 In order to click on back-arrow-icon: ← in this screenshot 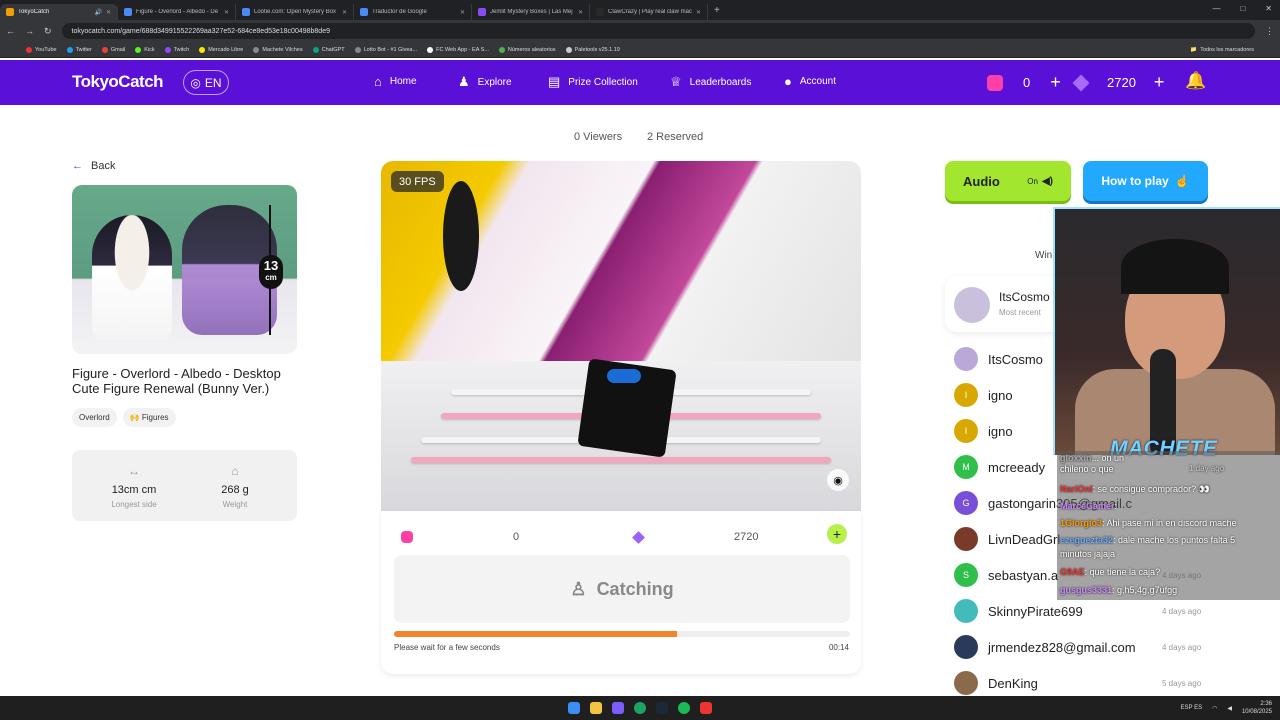, I will do `click(10, 31)`.